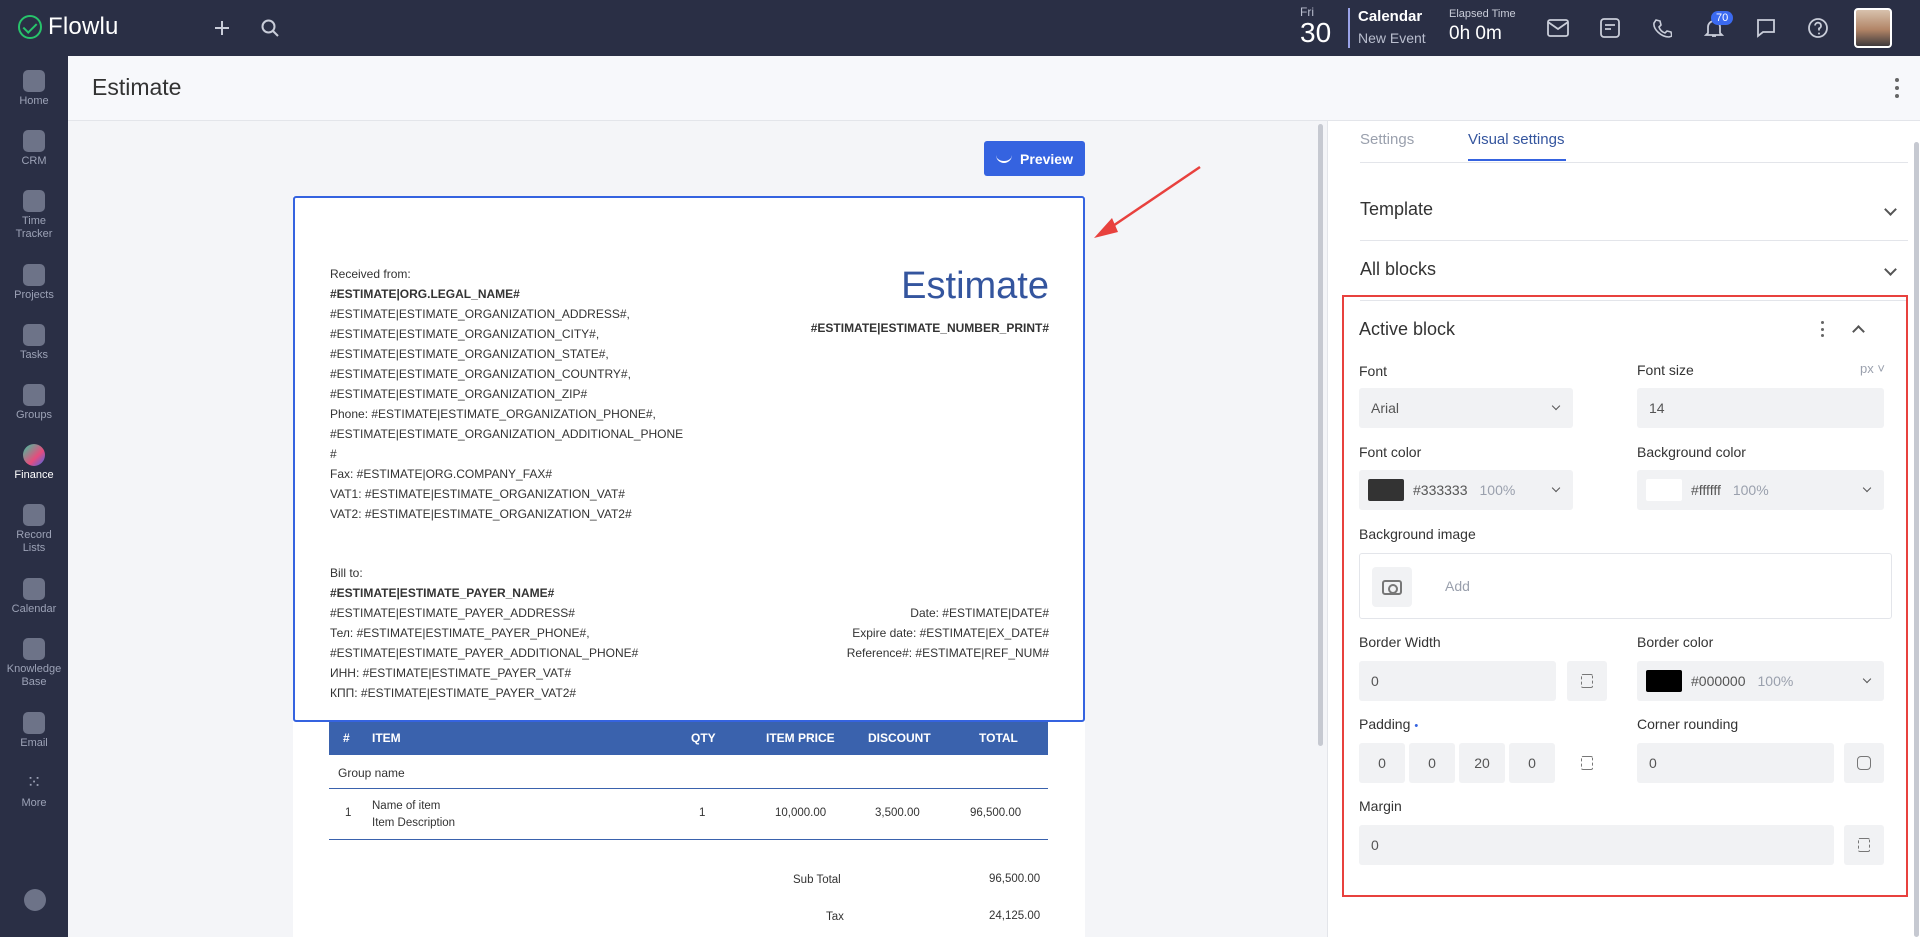 This screenshot has width=1920, height=937. Describe the element at coordinates (34, 415) in the screenshot. I see `sidebar-item-label: Groups` at that location.